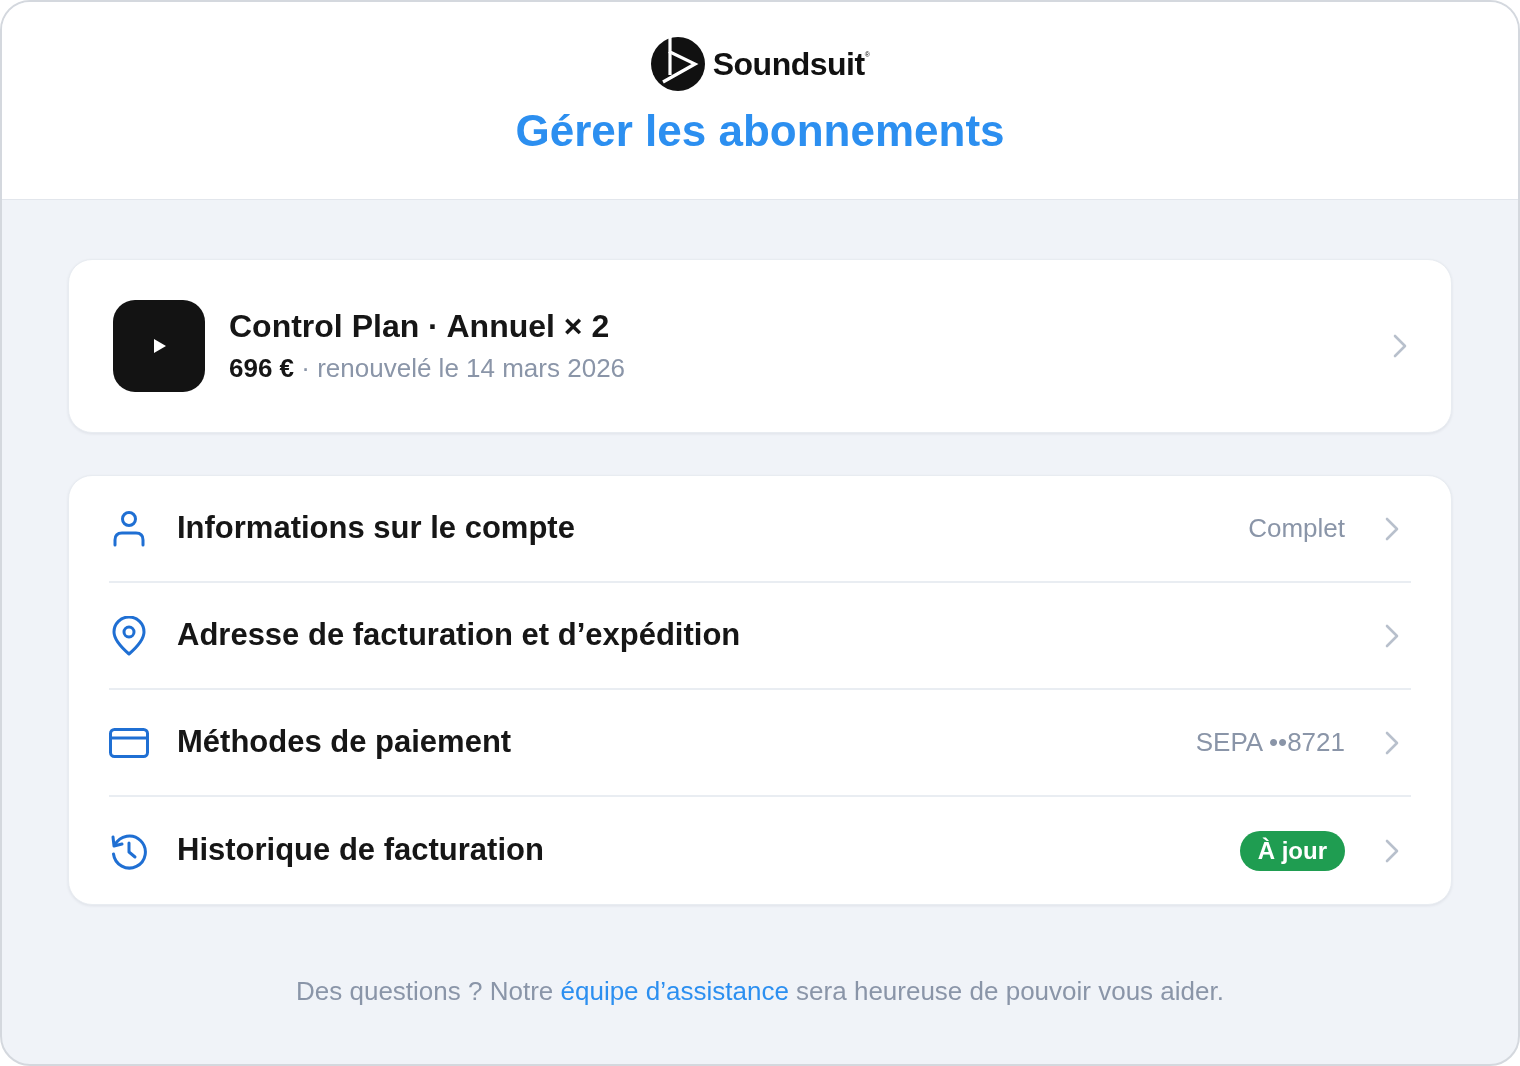 The width and height of the screenshot is (1520, 1066). Describe the element at coordinates (159, 346) in the screenshot. I see `play-icon` at that location.